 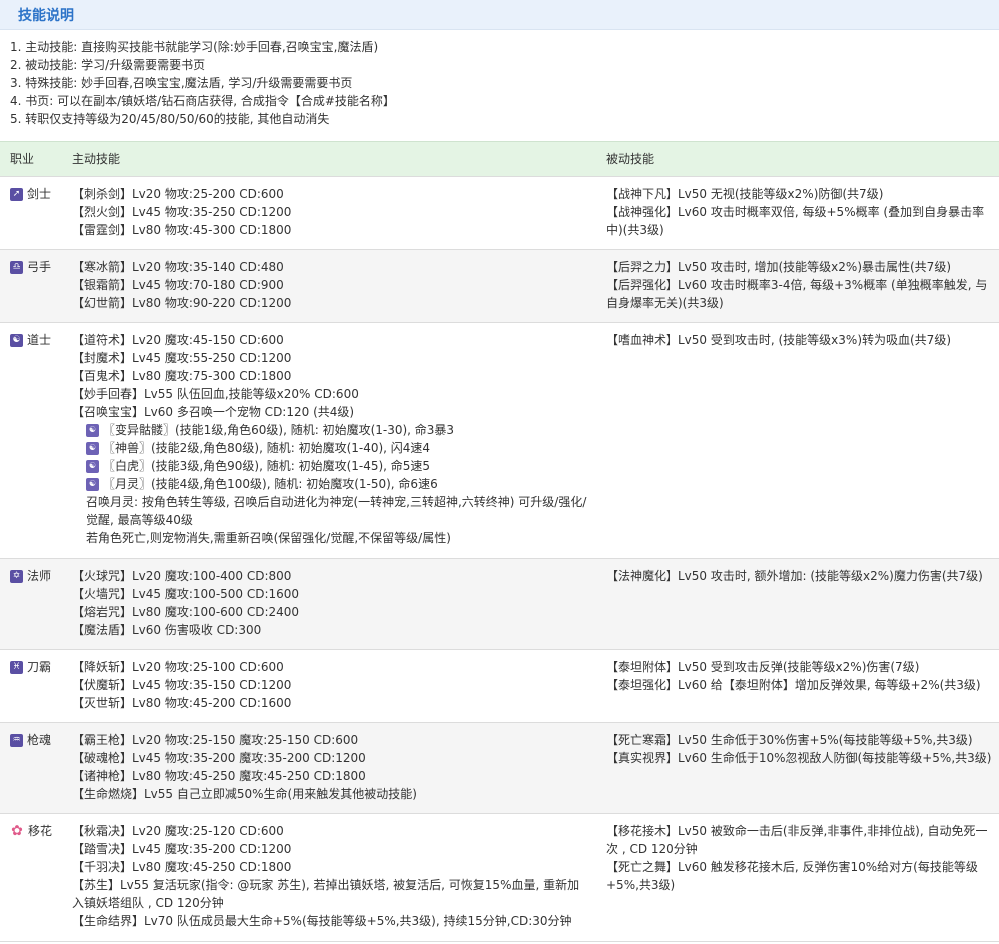 What do you see at coordinates (182, 376) in the screenshot?
I see `active-skill: 【百鬼术】Lv80 魔攻:75-300 CD:1800` at bounding box center [182, 376].